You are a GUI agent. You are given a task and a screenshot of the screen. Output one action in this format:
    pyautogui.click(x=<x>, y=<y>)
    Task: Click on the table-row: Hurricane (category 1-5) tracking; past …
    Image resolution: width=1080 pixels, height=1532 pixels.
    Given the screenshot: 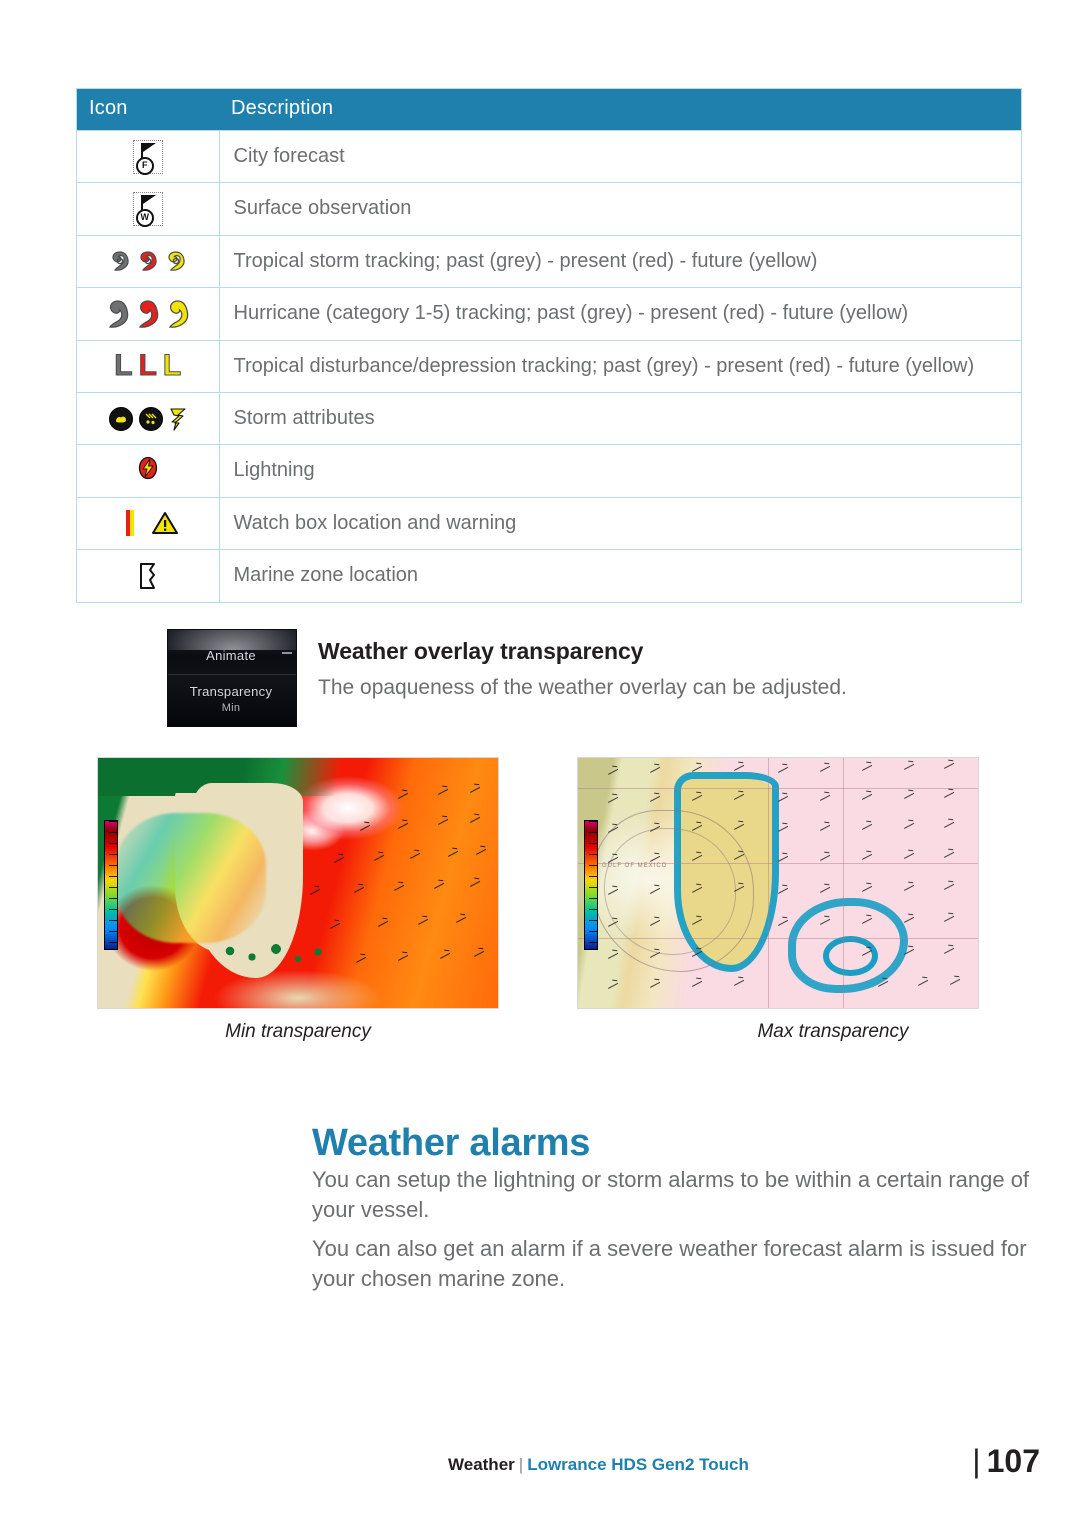 What is the action you would take?
    pyautogui.click(x=549, y=314)
    